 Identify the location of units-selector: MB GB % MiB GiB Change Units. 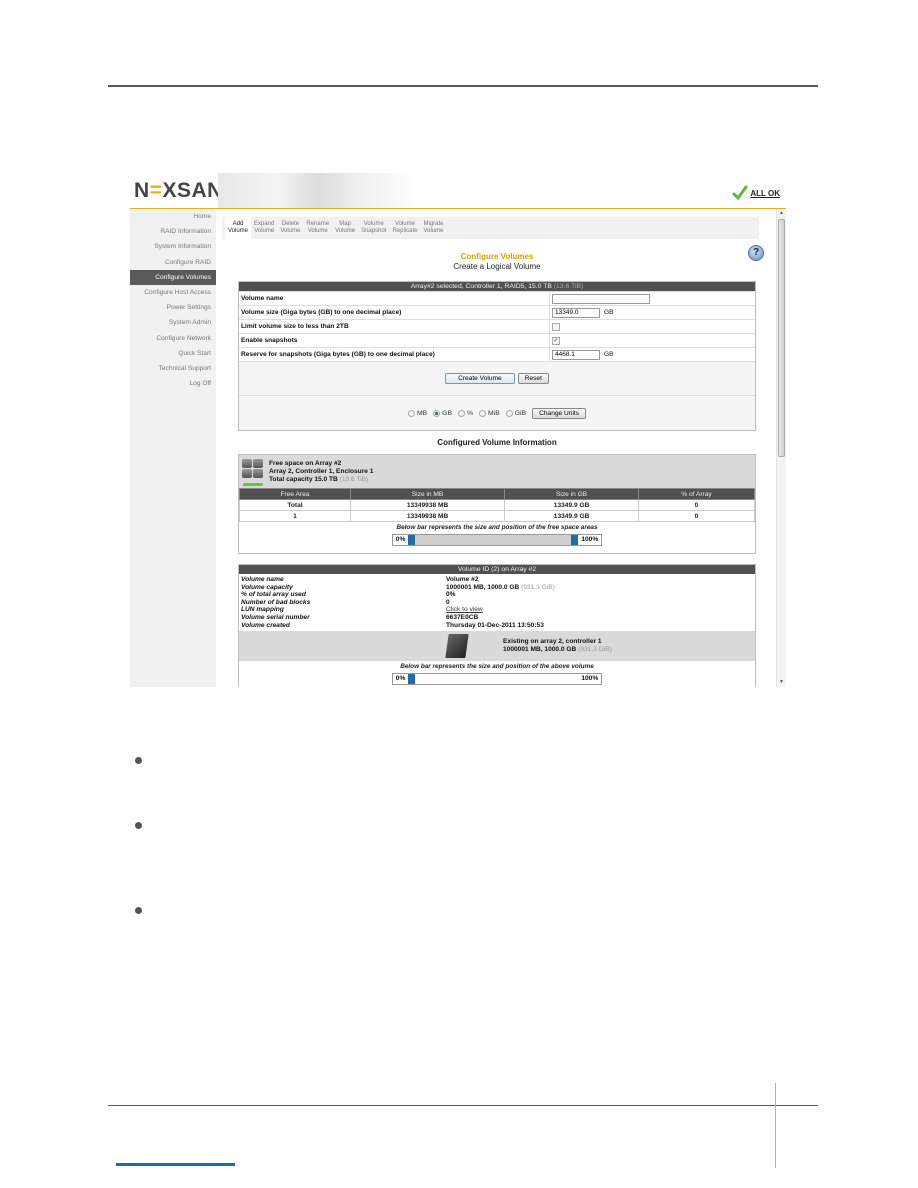
(497, 412).